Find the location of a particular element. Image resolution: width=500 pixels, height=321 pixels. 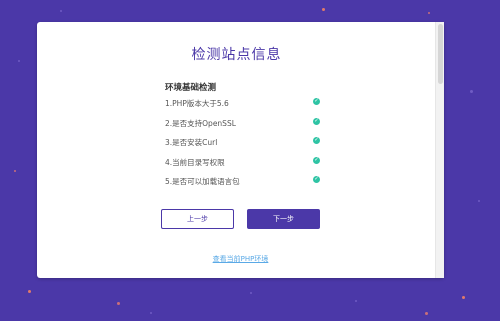

scrollbar is located at coordinates (439, 150).